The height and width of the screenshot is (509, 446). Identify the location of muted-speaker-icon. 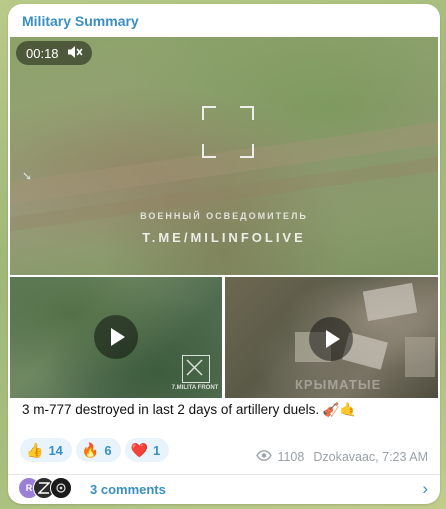
(75, 53).